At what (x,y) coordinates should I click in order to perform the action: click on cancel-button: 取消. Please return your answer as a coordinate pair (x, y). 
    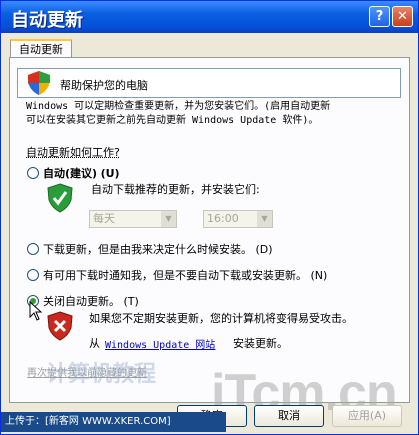
    Looking at the image, I should click on (289, 416).